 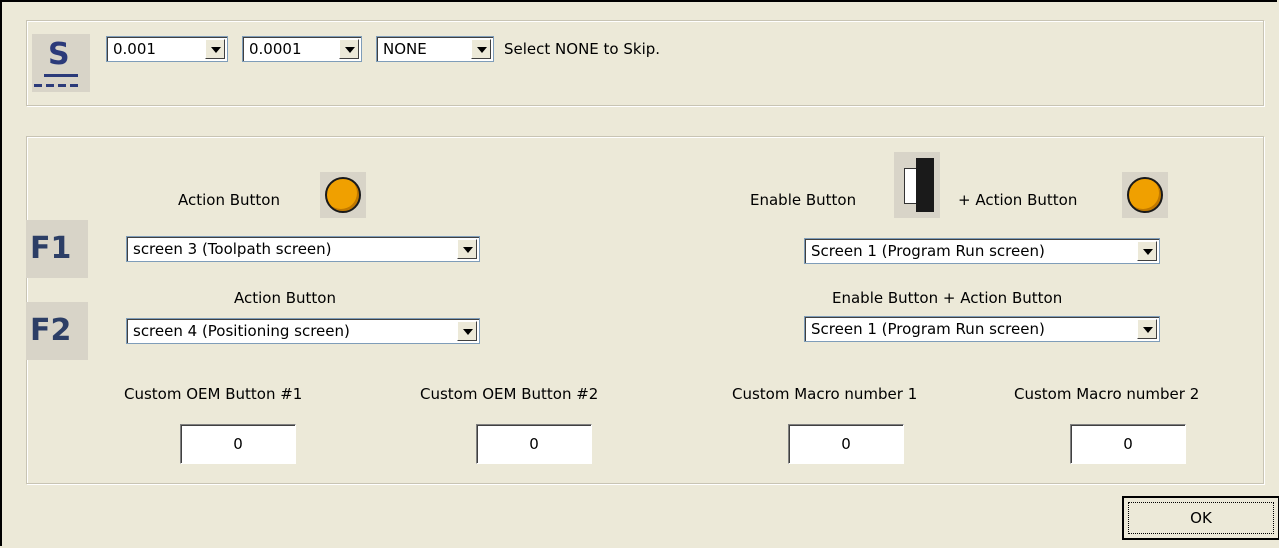 I want to click on enable-switch-icon, so click(x=917, y=185).